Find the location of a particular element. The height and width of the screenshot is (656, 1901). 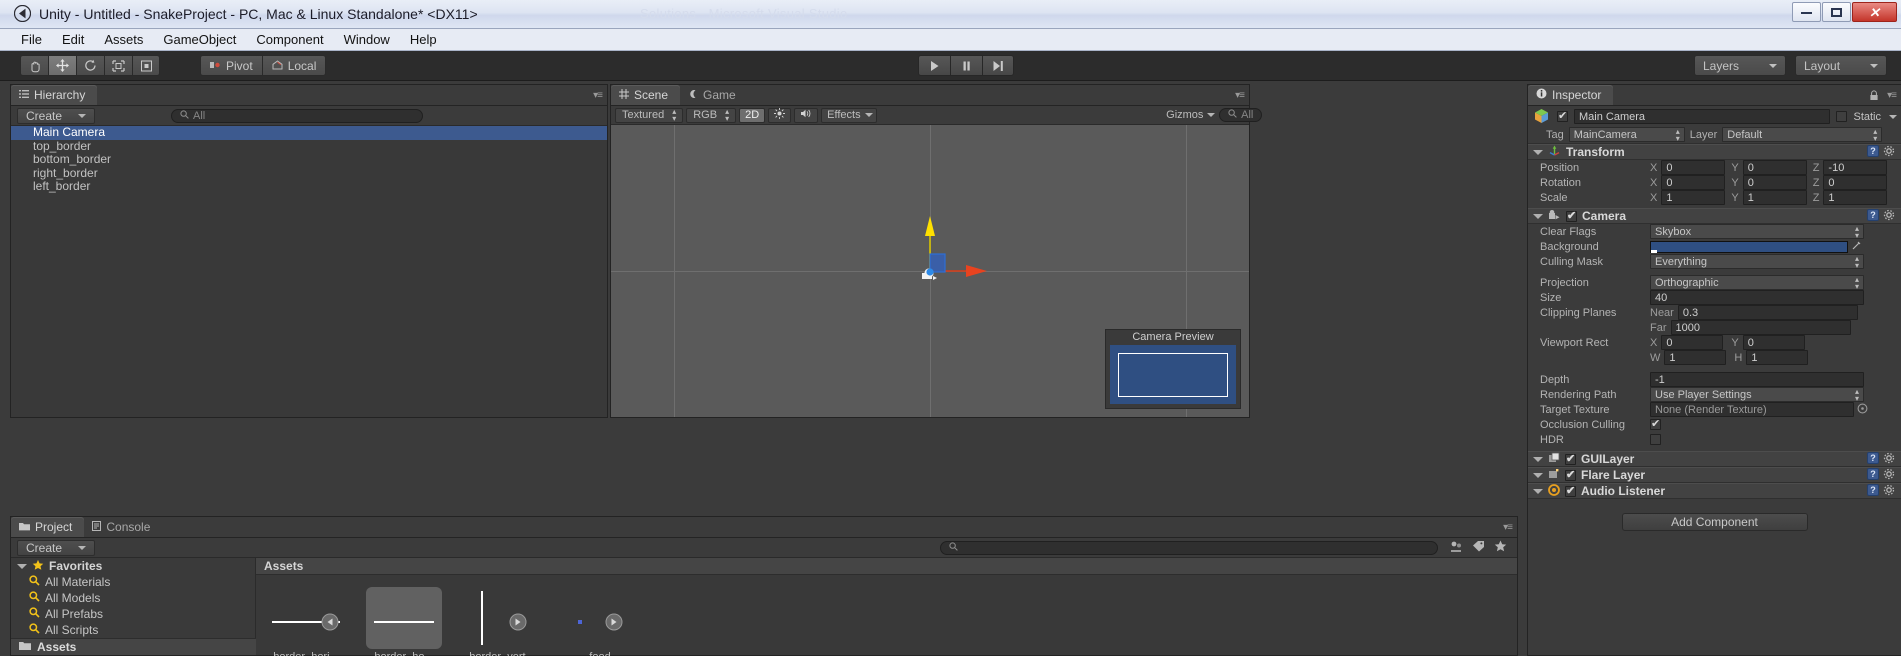

component-header-audio-listener: Audio Listener ? is located at coordinates (1714, 491).